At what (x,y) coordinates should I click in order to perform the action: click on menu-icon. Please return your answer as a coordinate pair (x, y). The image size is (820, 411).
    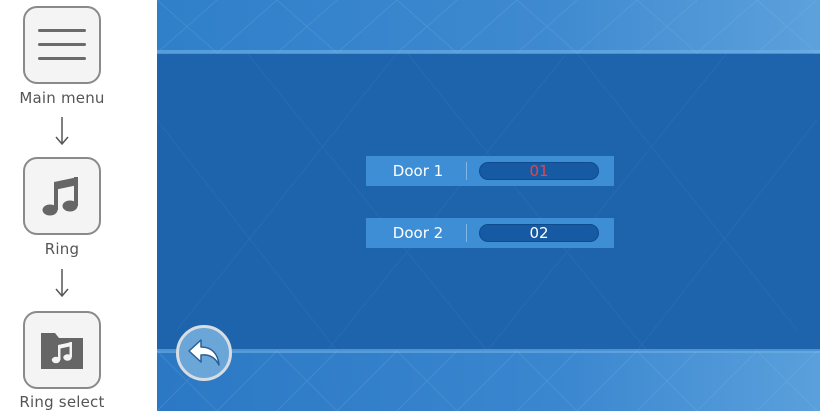
    Looking at the image, I should click on (62, 44).